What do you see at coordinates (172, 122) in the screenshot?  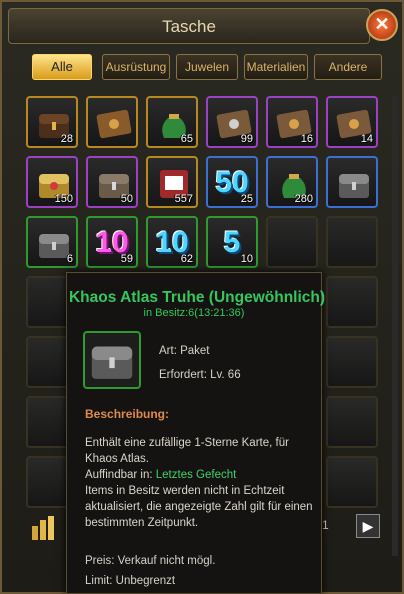 I see `inventory-slot: 65` at bounding box center [172, 122].